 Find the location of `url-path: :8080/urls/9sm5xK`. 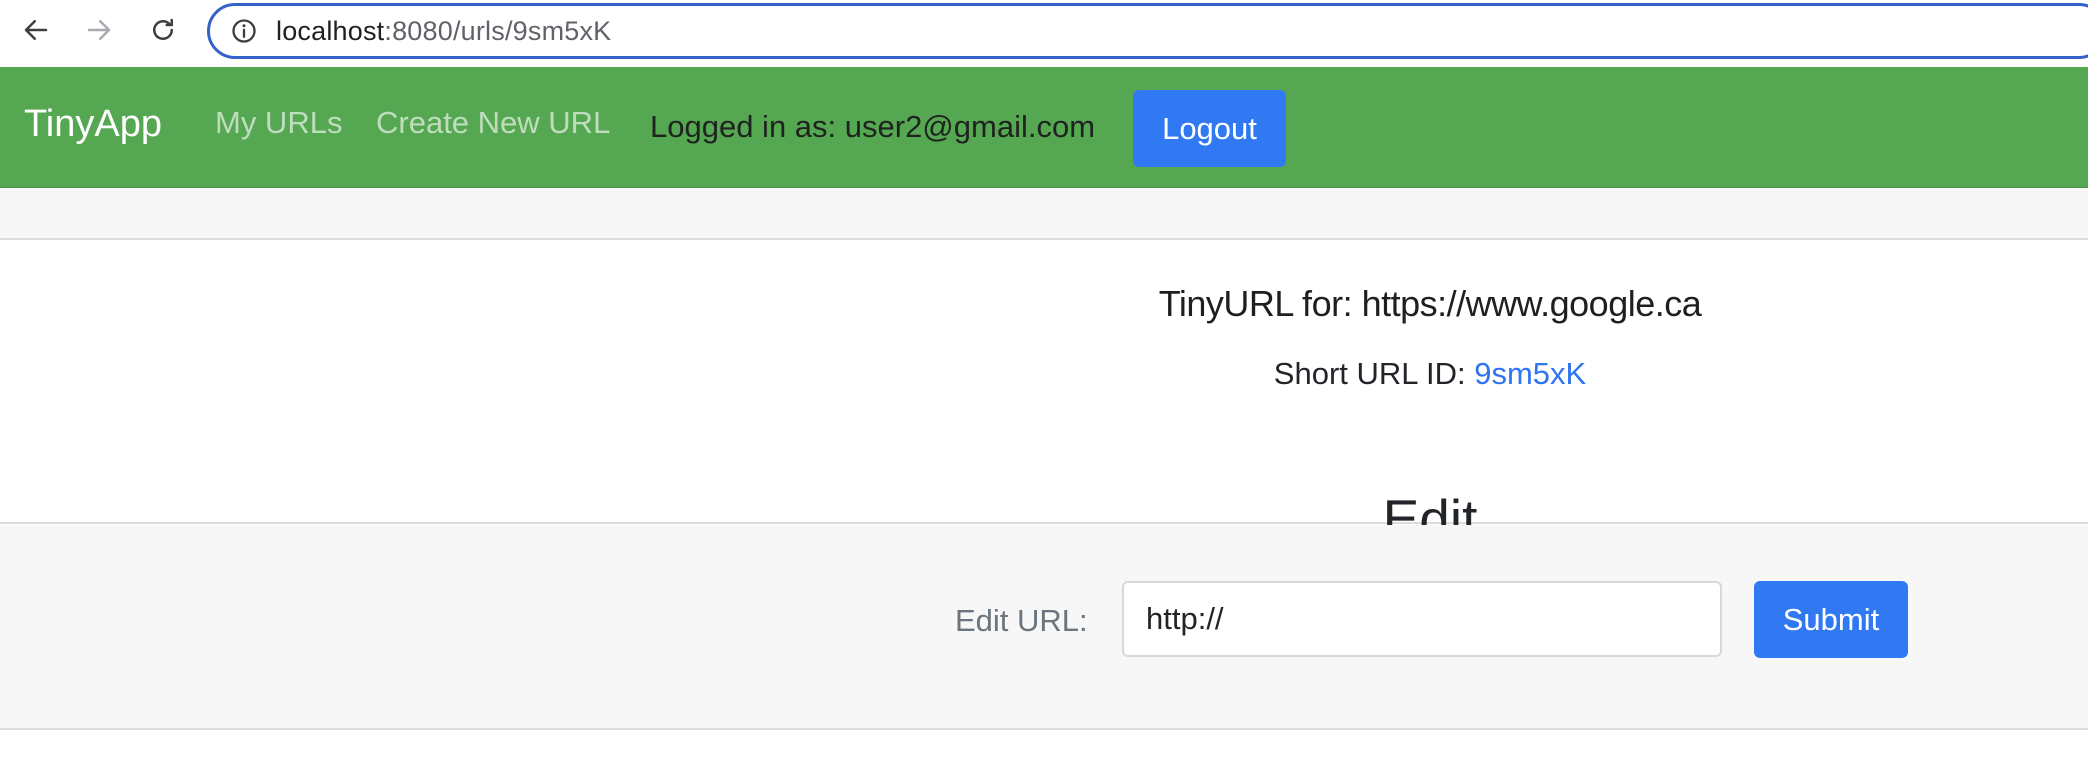

url-path: :8080/urls/9sm5xK is located at coordinates (498, 30).